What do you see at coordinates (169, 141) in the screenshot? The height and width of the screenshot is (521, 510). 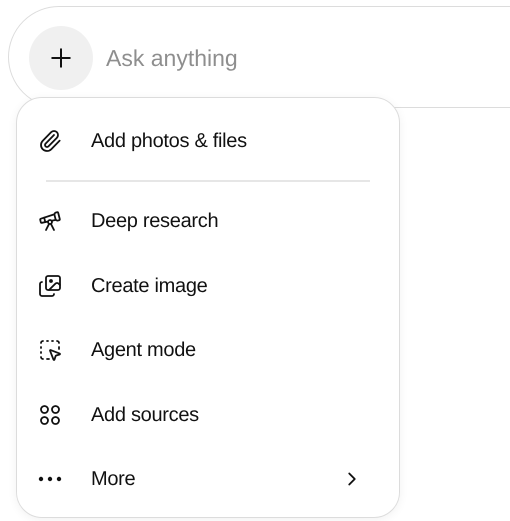 I see `menu-item-label: Add photos & files` at bounding box center [169, 141].